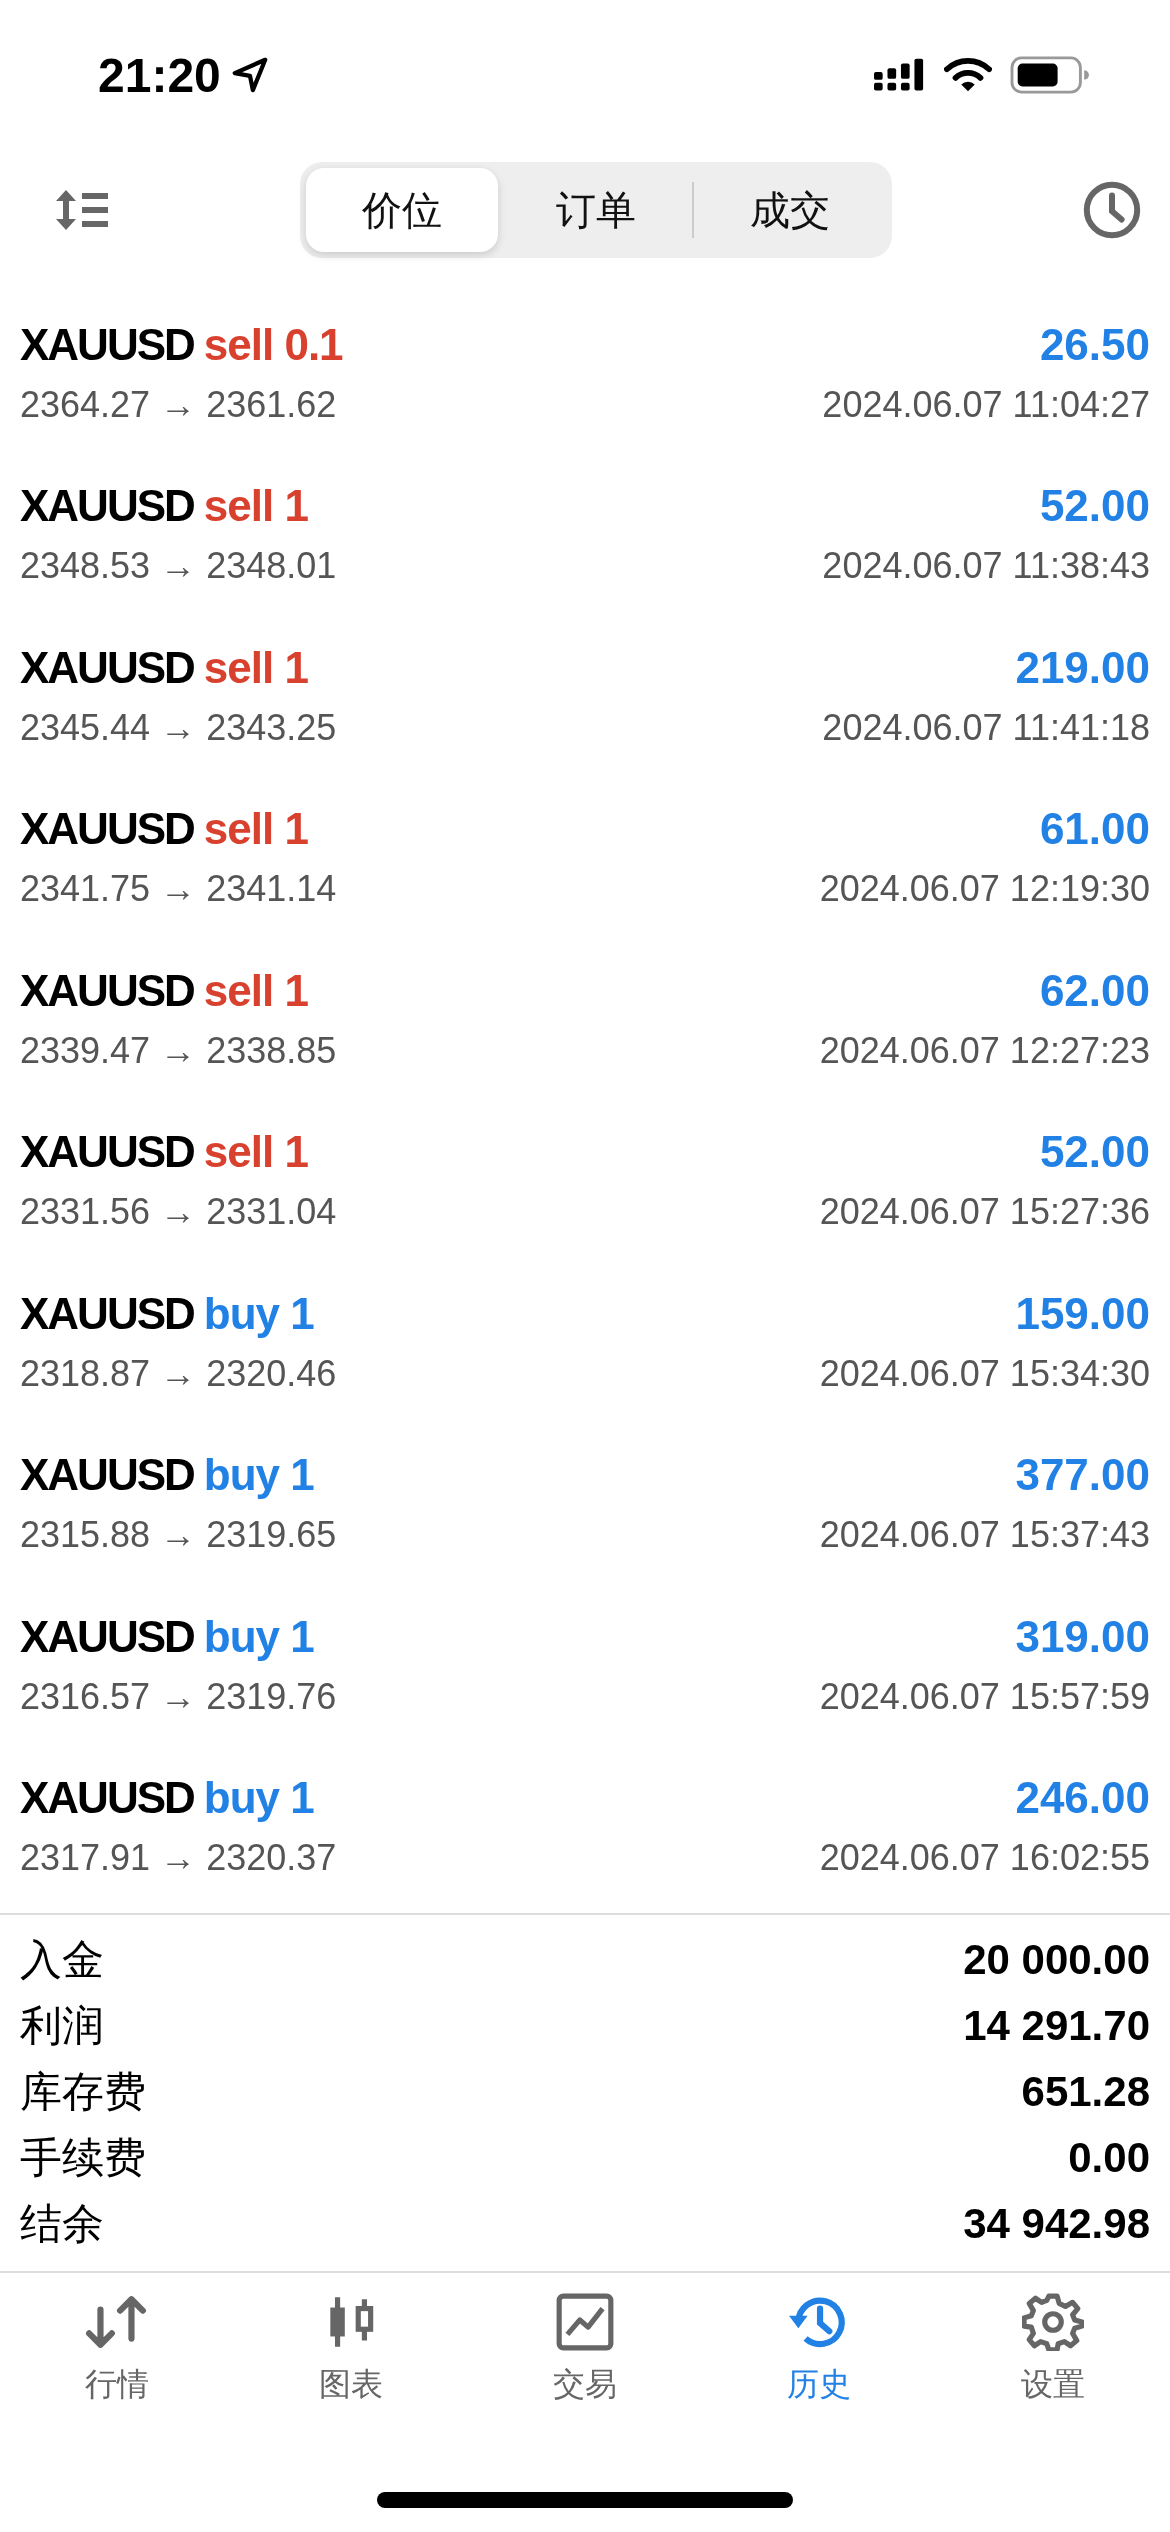 This screenshot has height=2532, width=1170. I want to click on deal-time: 2024.06.07 11:41:18, so click(986, 727).